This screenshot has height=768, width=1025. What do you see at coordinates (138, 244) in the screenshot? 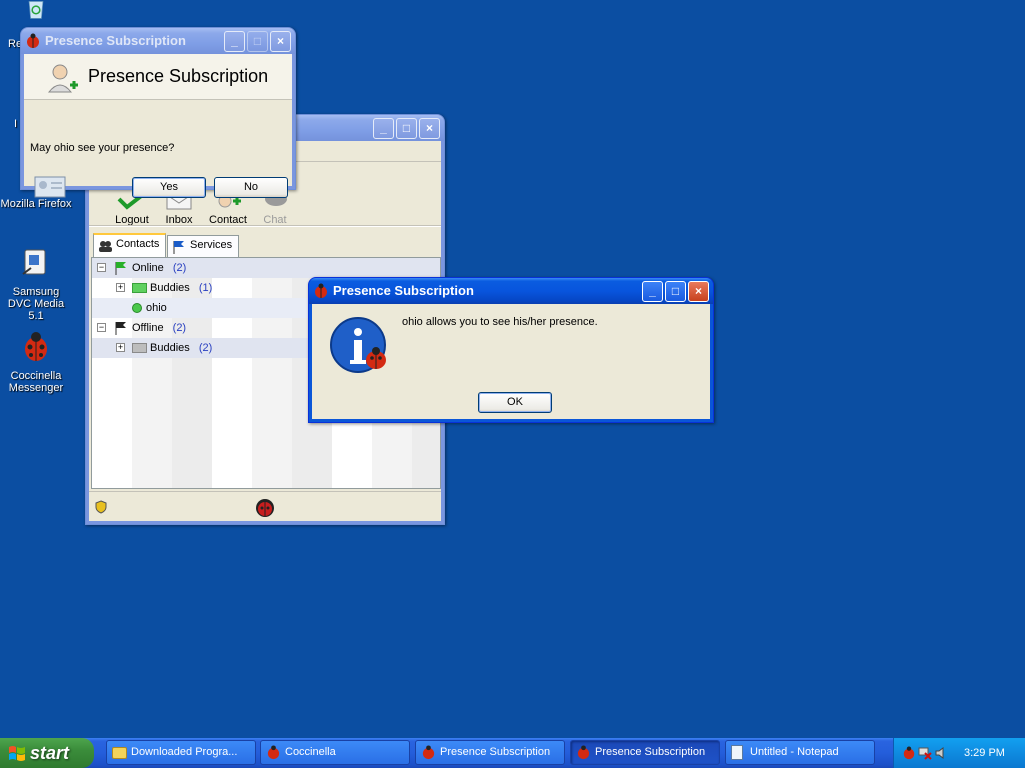
I see `tab-label: Contacts` at bounding box center [138, 244].